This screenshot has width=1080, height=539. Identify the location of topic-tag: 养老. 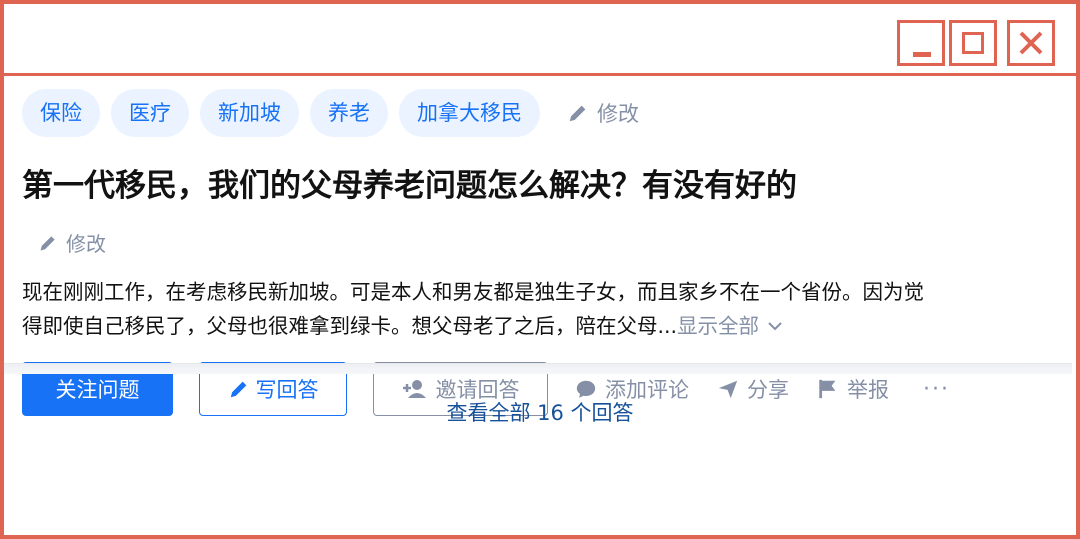
(349, 113).